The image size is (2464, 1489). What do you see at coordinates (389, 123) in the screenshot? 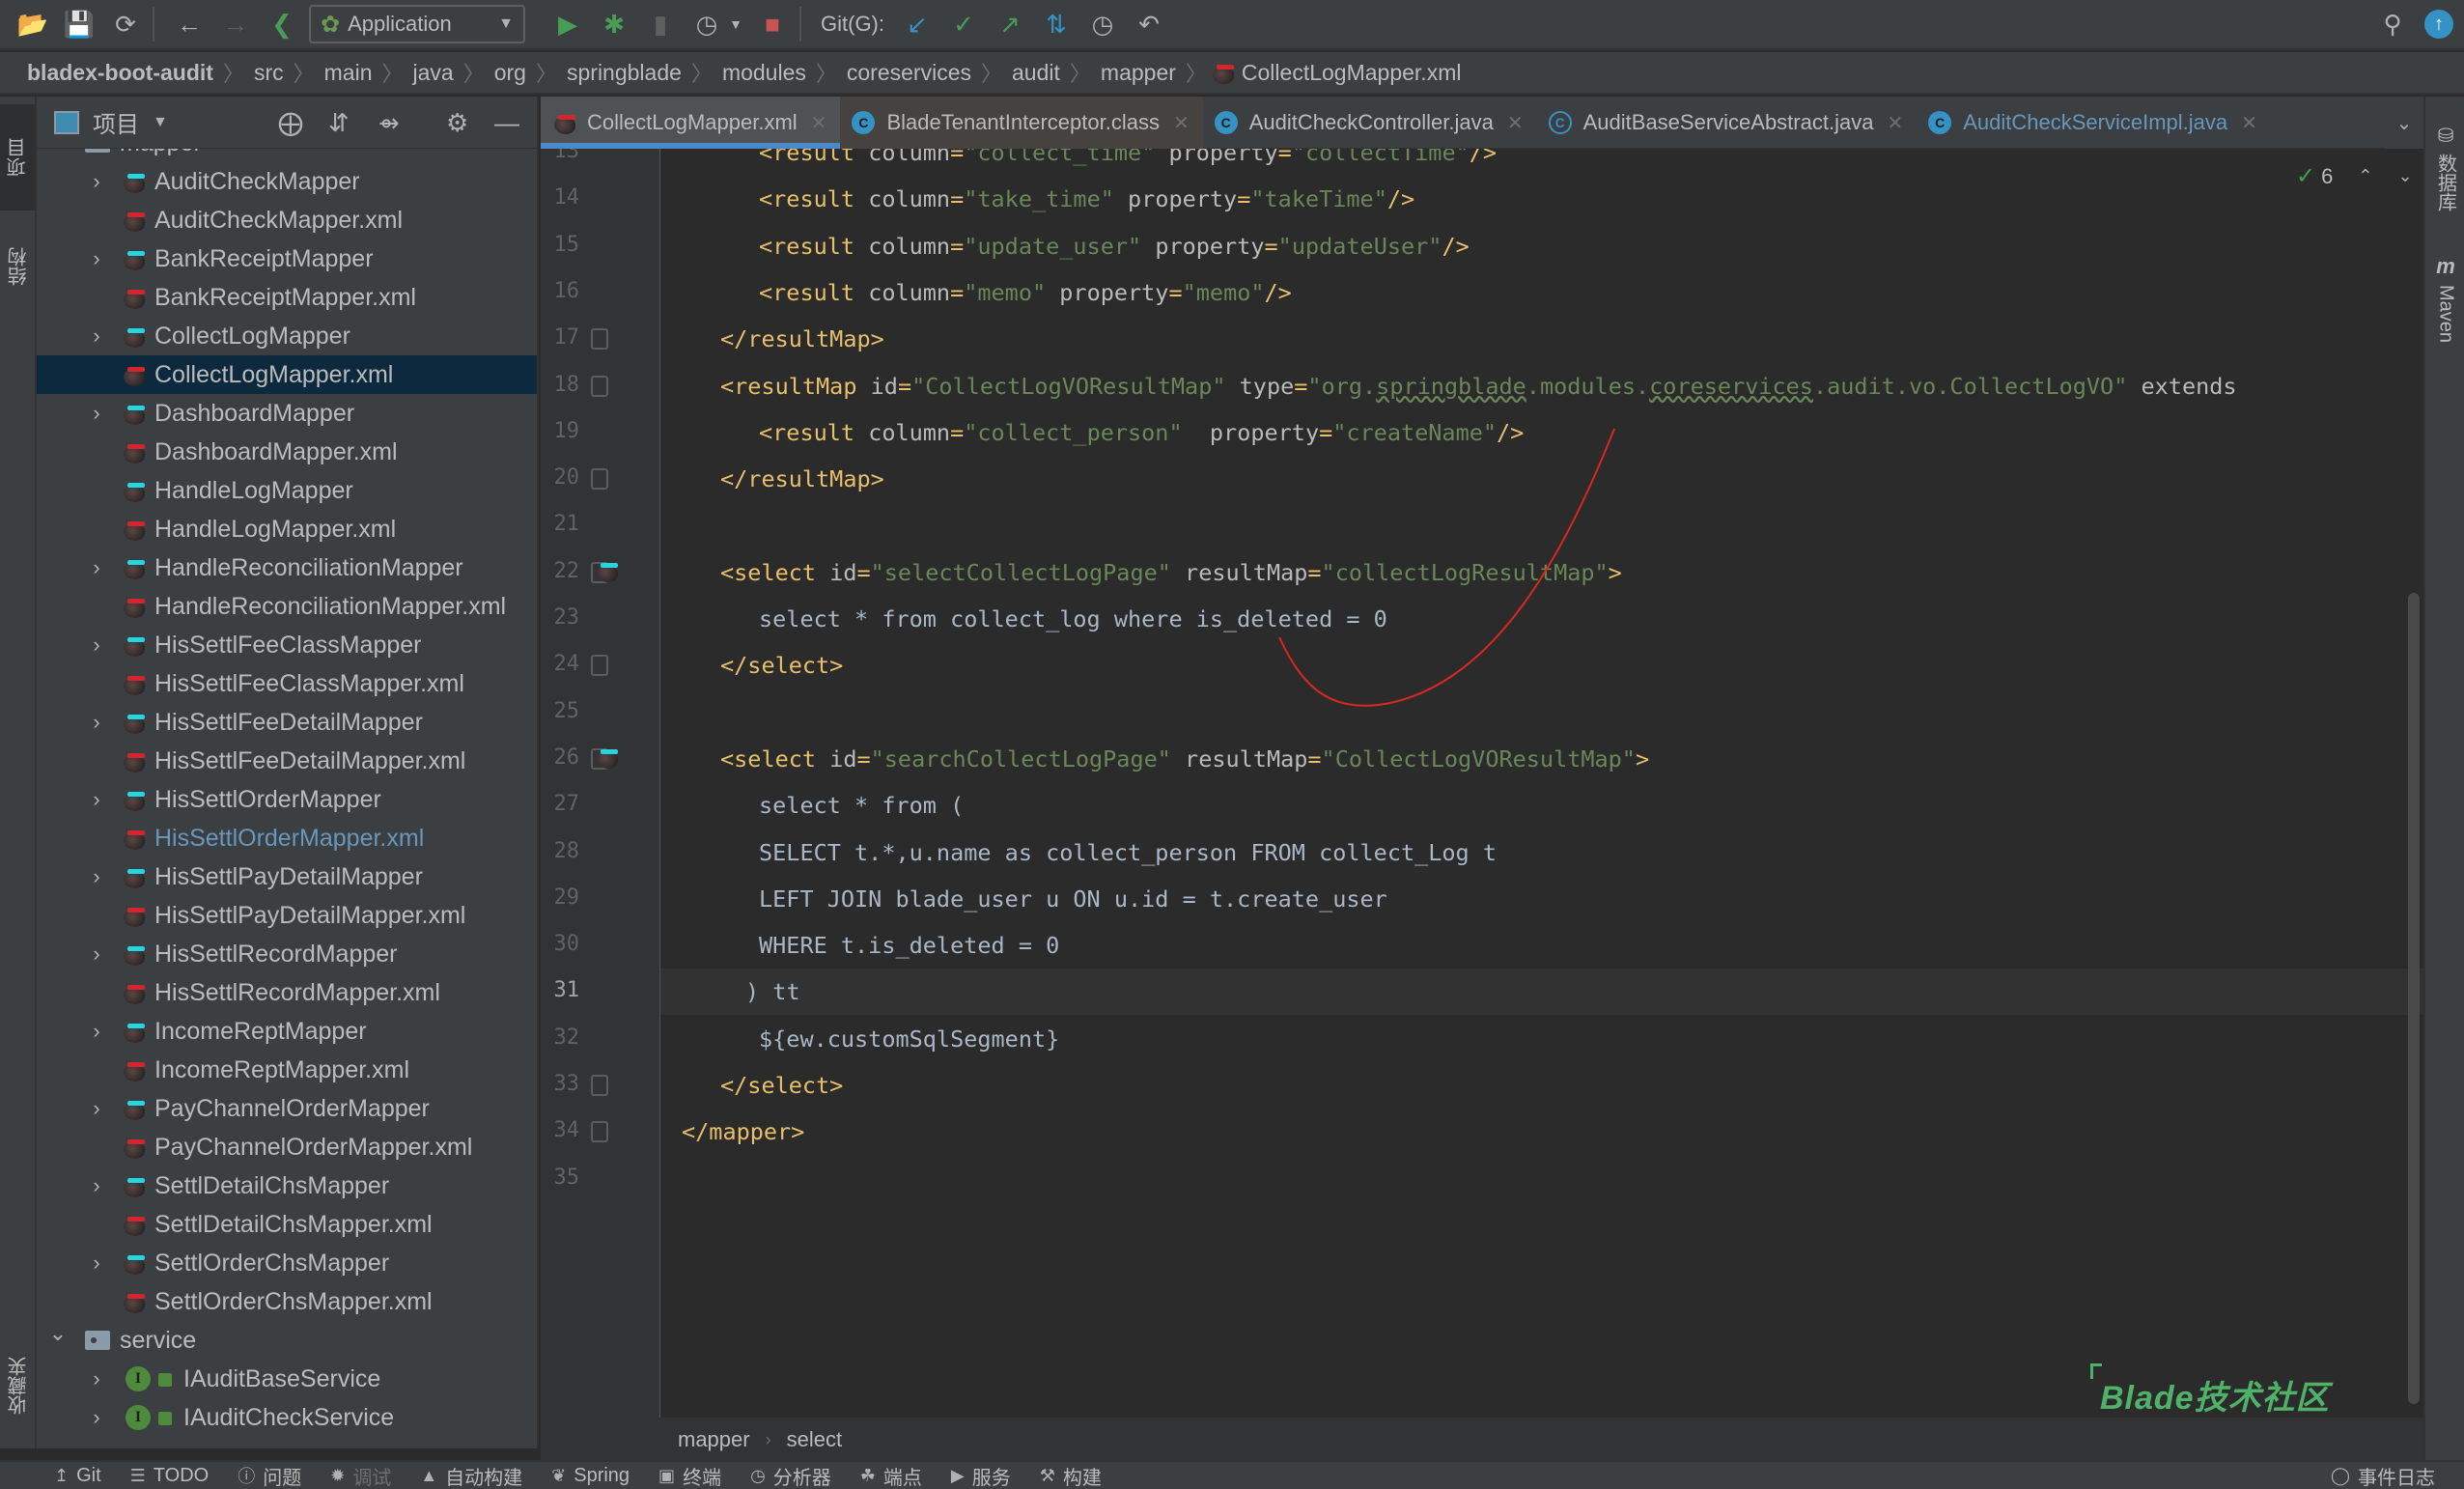
I see `collapse-all-icon: ⇴` at bounding box center [389, 123].